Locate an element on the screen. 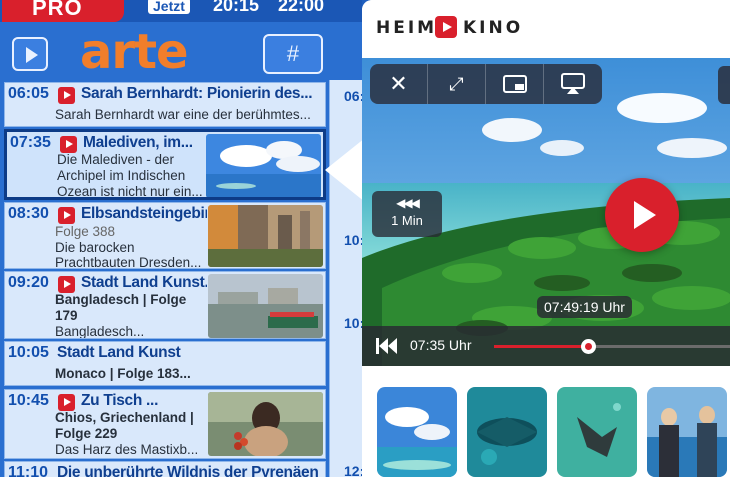 The width and height of the screenshot is (730, 477). more-options-button is located at coordinates (724, 85).